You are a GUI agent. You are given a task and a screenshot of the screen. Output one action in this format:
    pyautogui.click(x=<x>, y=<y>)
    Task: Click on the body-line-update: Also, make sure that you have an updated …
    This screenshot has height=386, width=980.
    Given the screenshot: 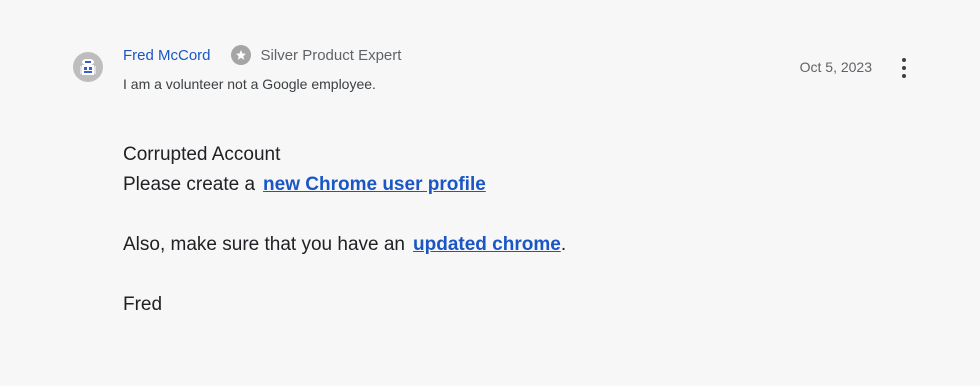 What is the action you would take?
    pyautogui.click(x=344, y=245)
    